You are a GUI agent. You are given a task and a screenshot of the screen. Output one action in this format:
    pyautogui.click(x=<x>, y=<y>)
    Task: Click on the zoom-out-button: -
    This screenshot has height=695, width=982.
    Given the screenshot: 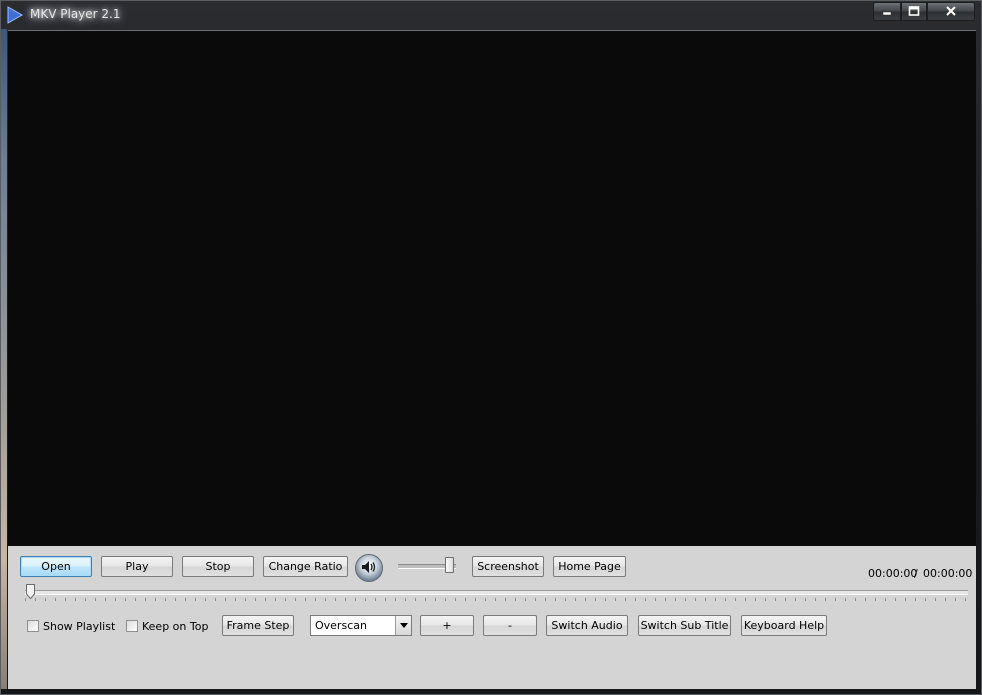 What is the action you would take?
    pyautogui.click(x=510, y=625)
    